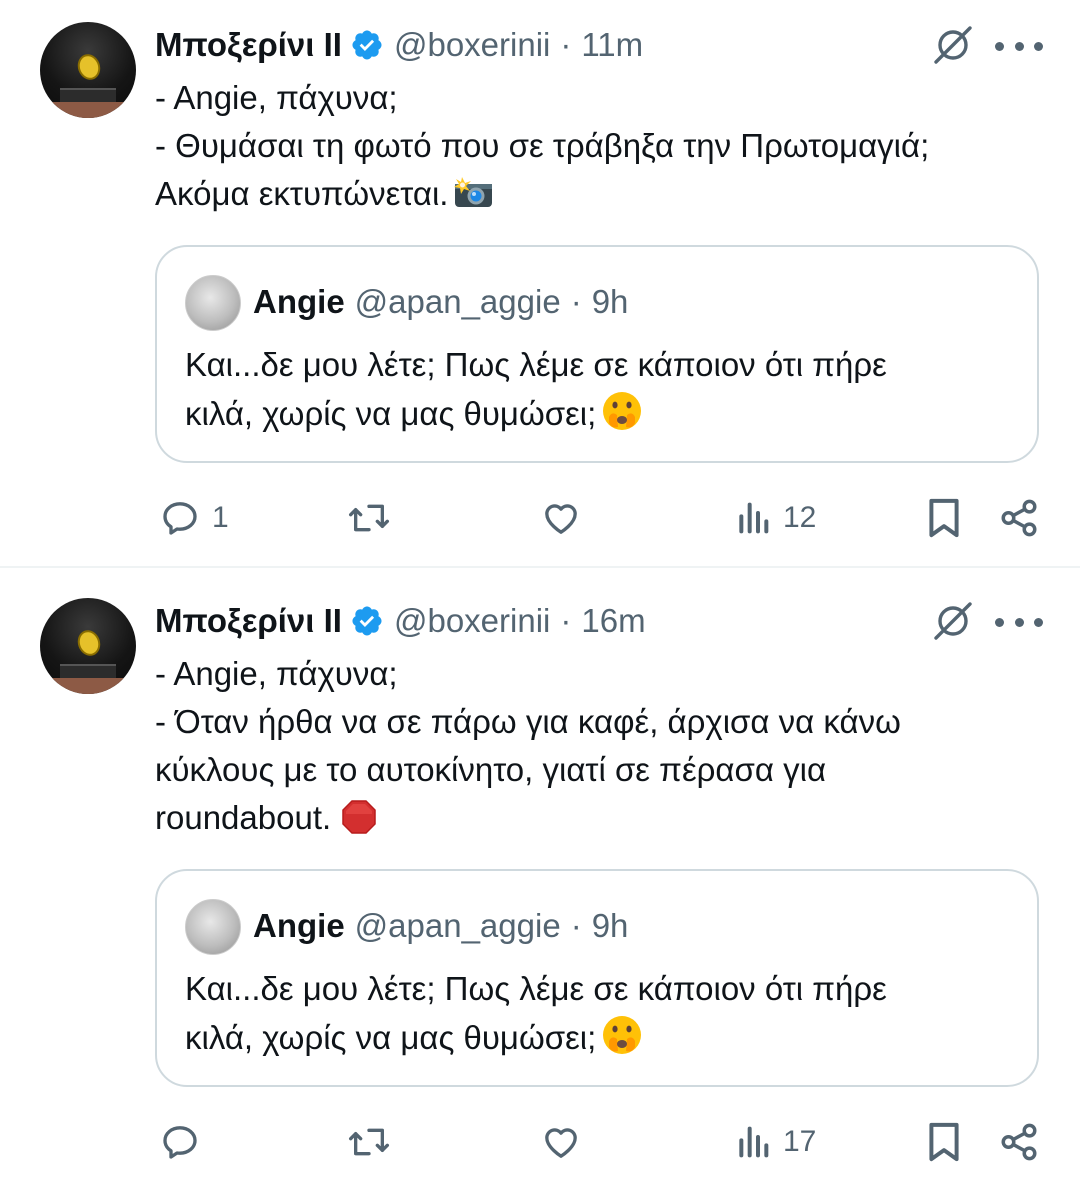 The image size is (1080, 1181). What do you see at coordinates (473, 192) in the screenshot?
I see `camera-flash-emoji-icon` at bounding box center [473, 192].